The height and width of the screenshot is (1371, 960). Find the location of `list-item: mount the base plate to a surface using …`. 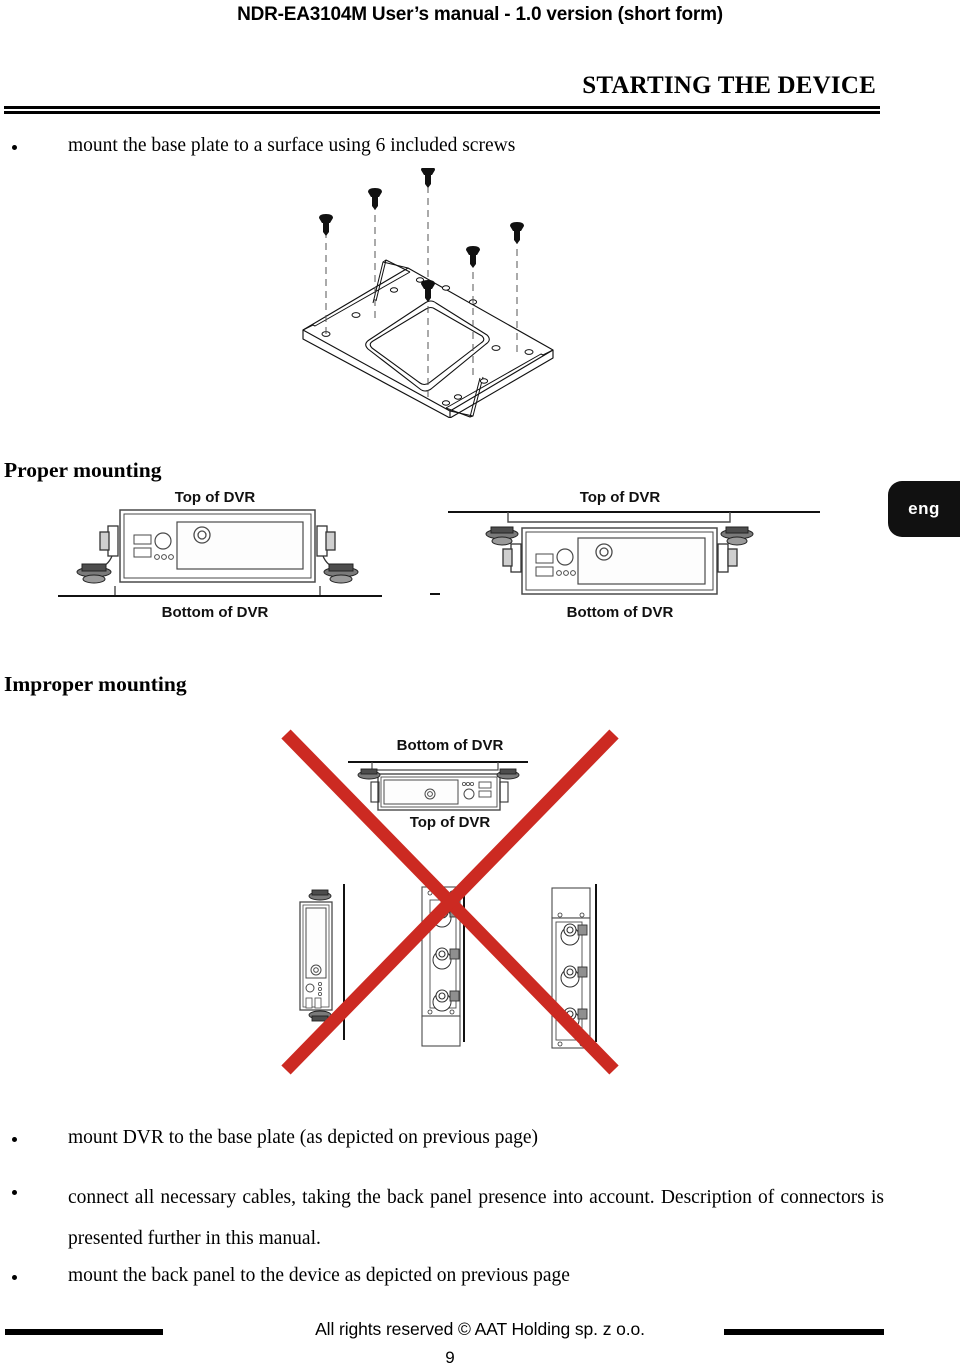

list-item: mount the base plate to a surface using … is located at coordinates (362, 145).